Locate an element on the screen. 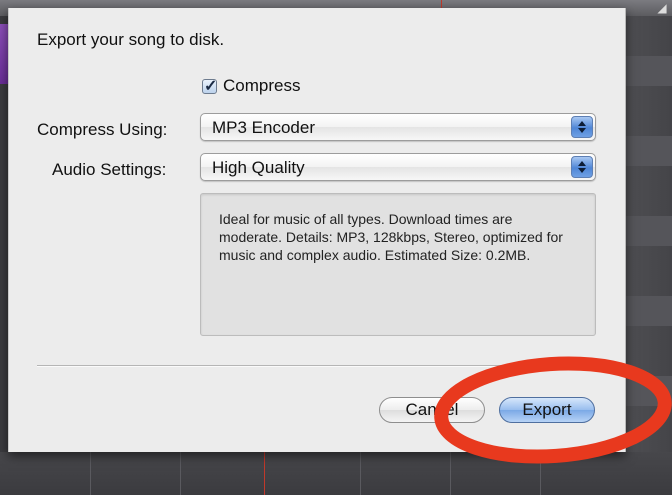  compress-option: ✓ Compress is located at coordinates (251, 86).